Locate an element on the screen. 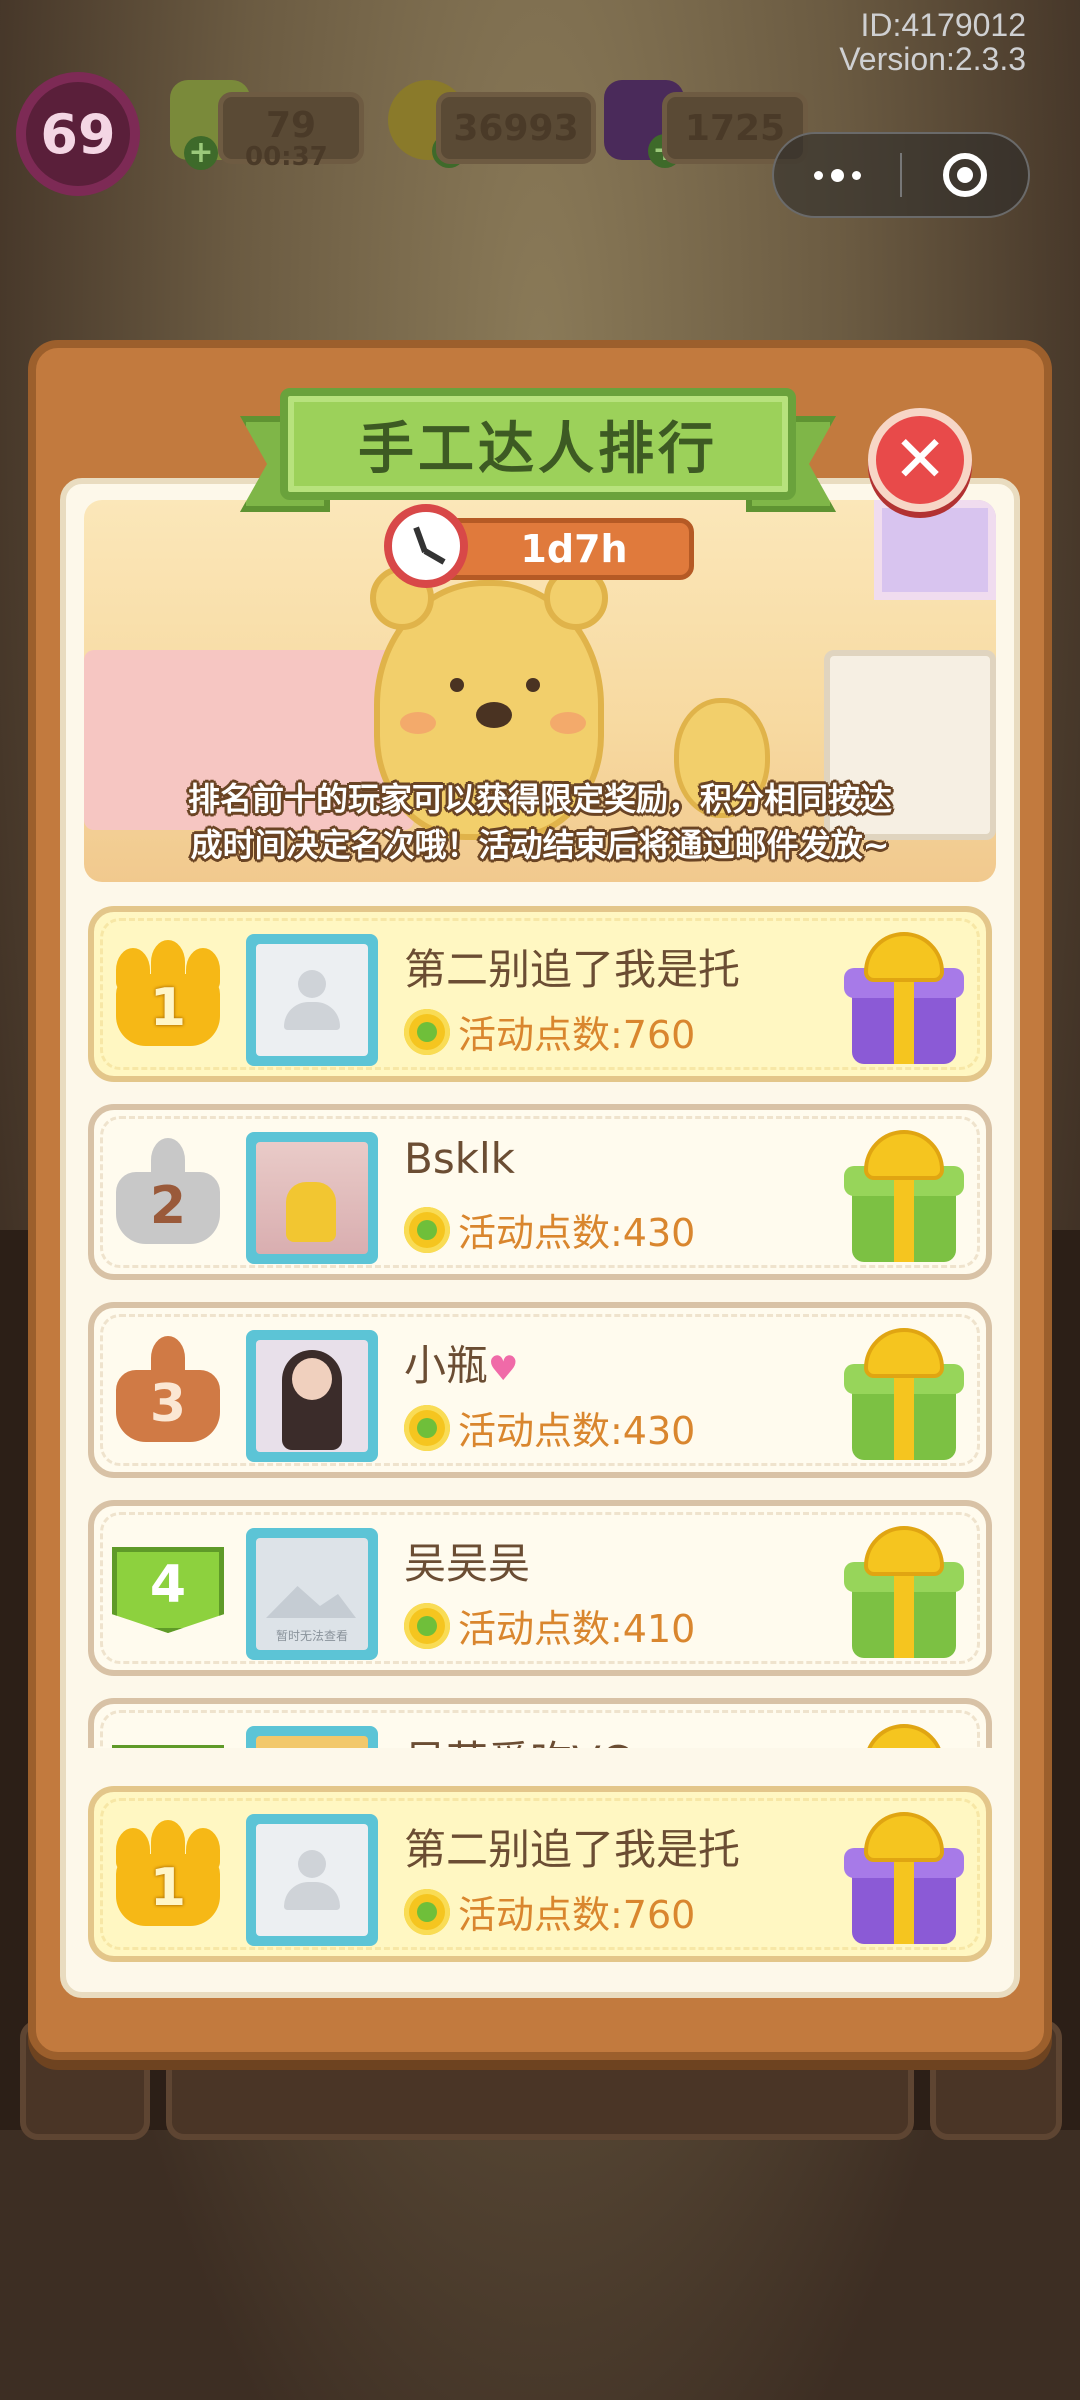  clock-icon is located at coordinates (426, 546).